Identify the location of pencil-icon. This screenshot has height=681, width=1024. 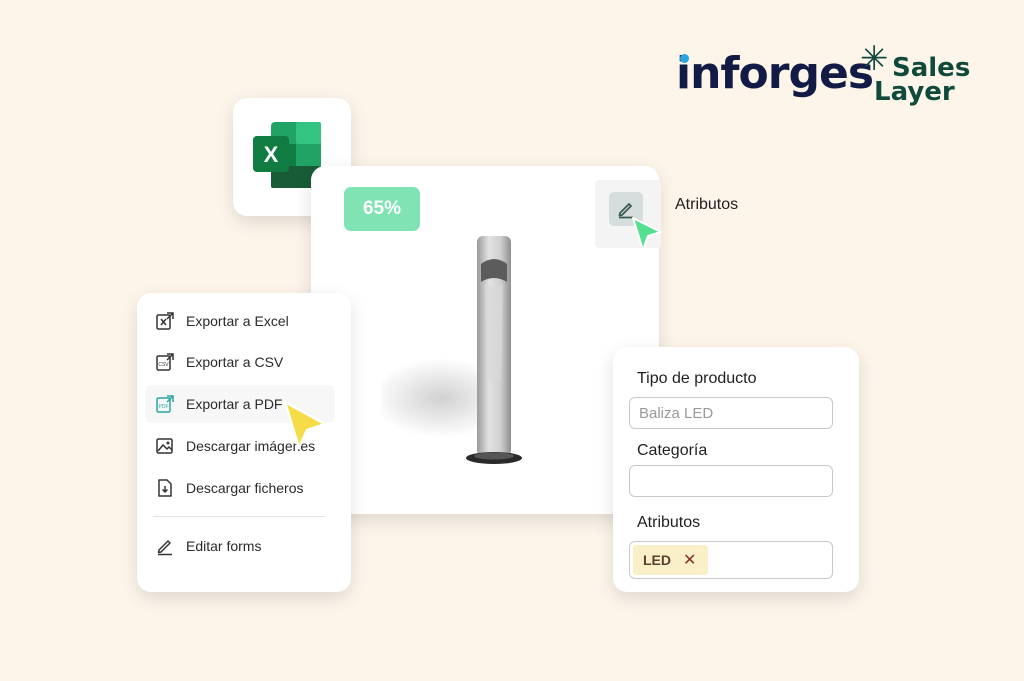
(165, 546).